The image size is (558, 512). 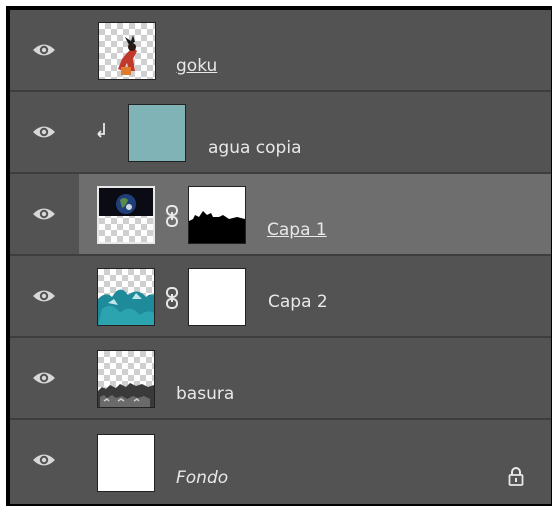 I want to click on layer-name: Fondo, so click(x=202, y=478).